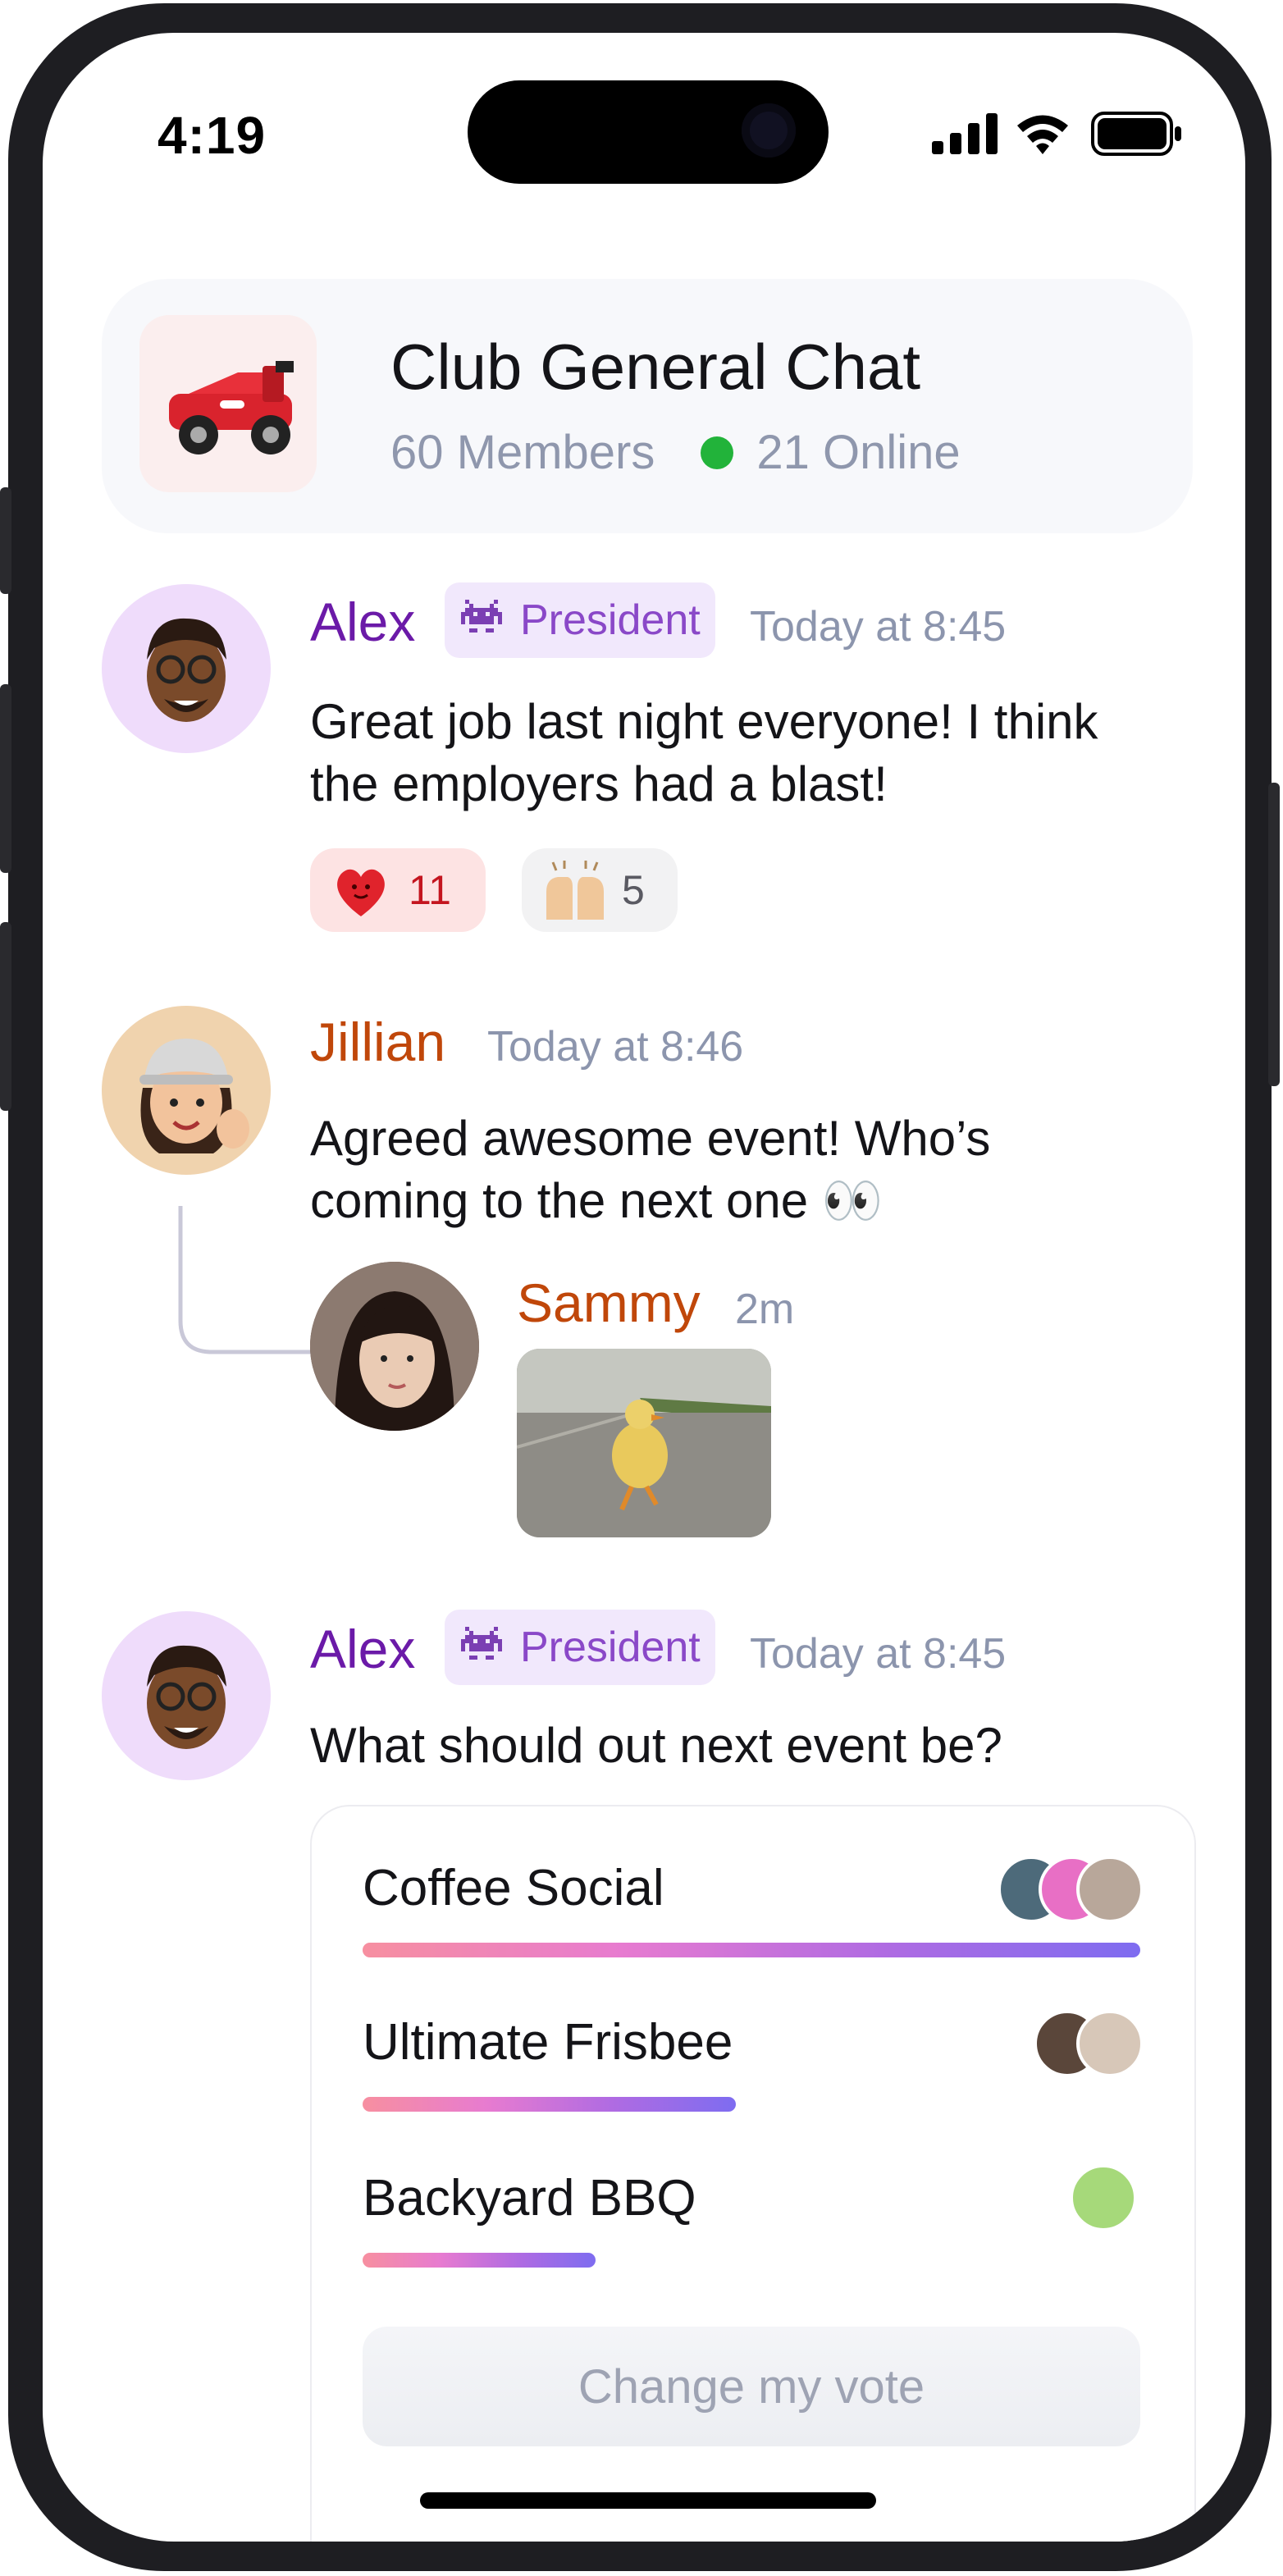  Describe the element at coordinates (1042, 134) in the screenshot. I see `wifi-icon` at that location.